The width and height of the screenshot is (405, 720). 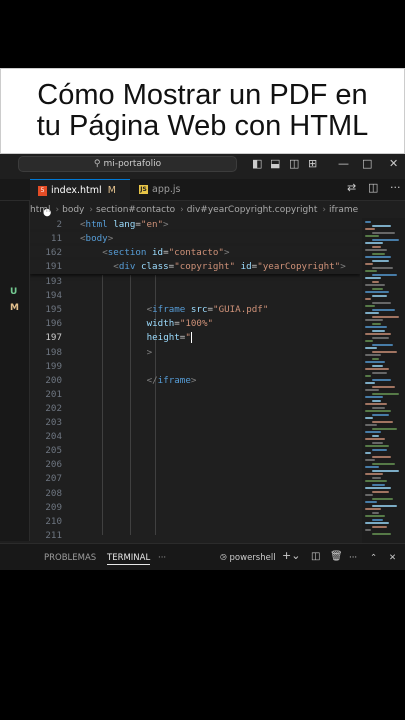 I want to click on split-terminal-icon: ◫, so click(x=315, y=557).